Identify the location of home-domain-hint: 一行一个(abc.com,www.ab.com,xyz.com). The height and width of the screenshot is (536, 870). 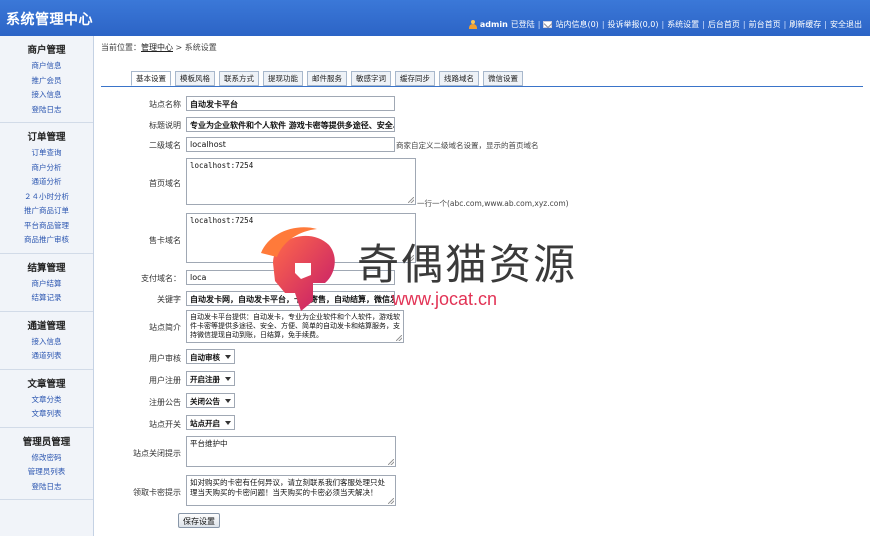
(493, 203).